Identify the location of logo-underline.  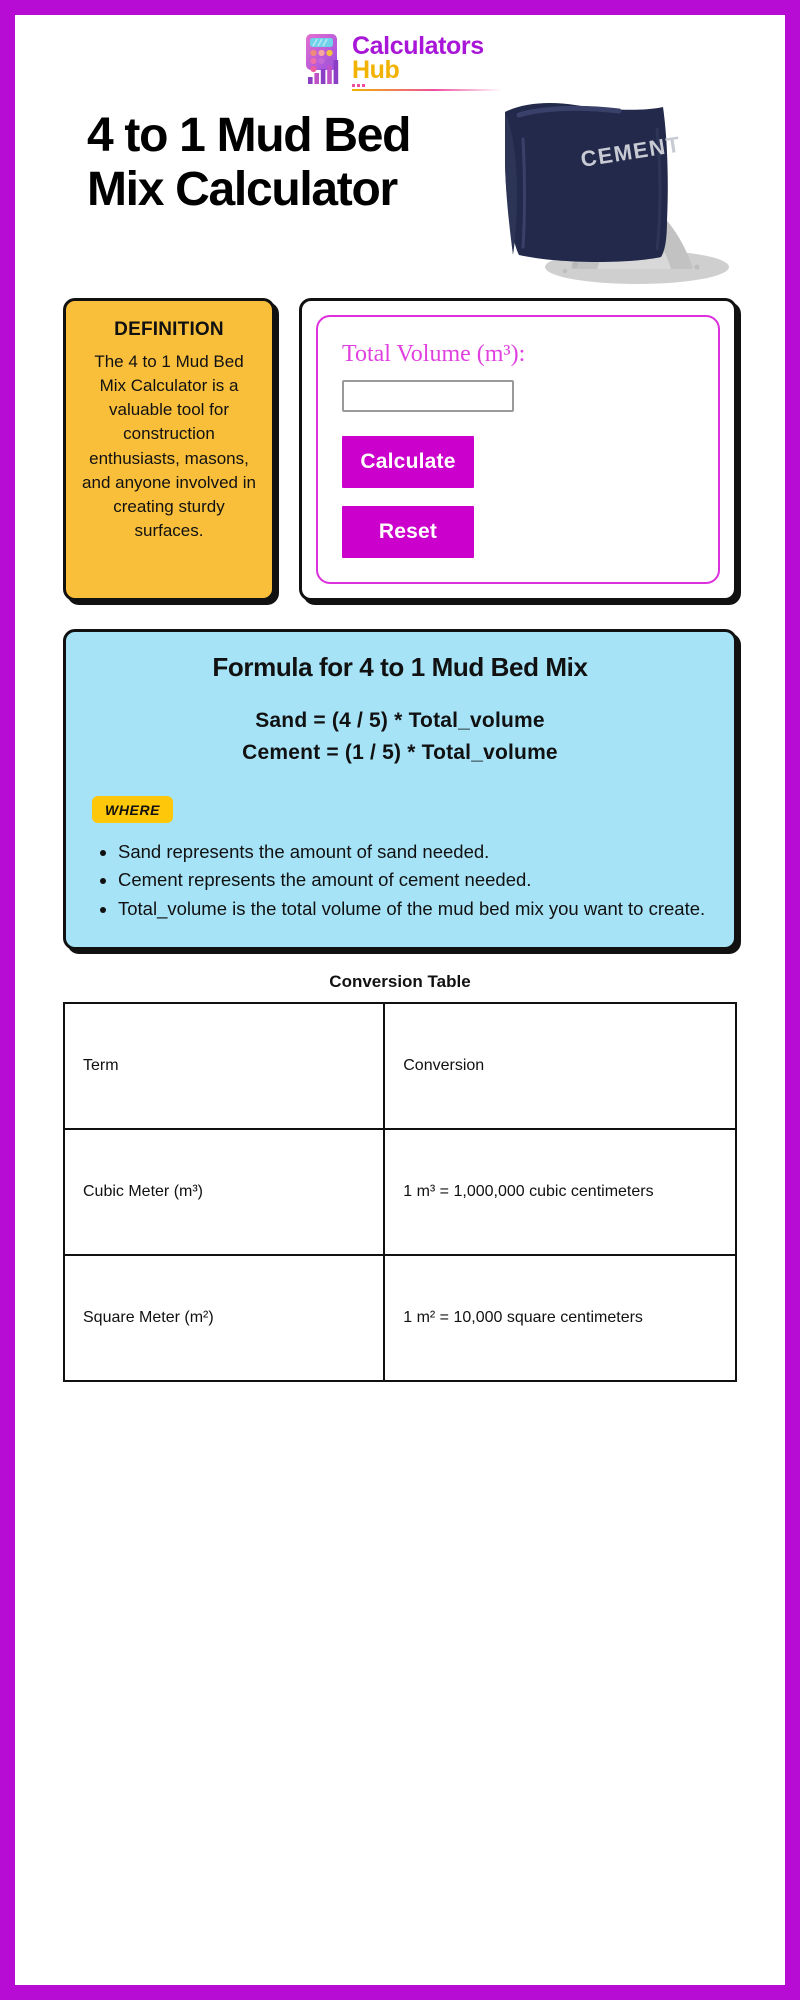
(427, 89).